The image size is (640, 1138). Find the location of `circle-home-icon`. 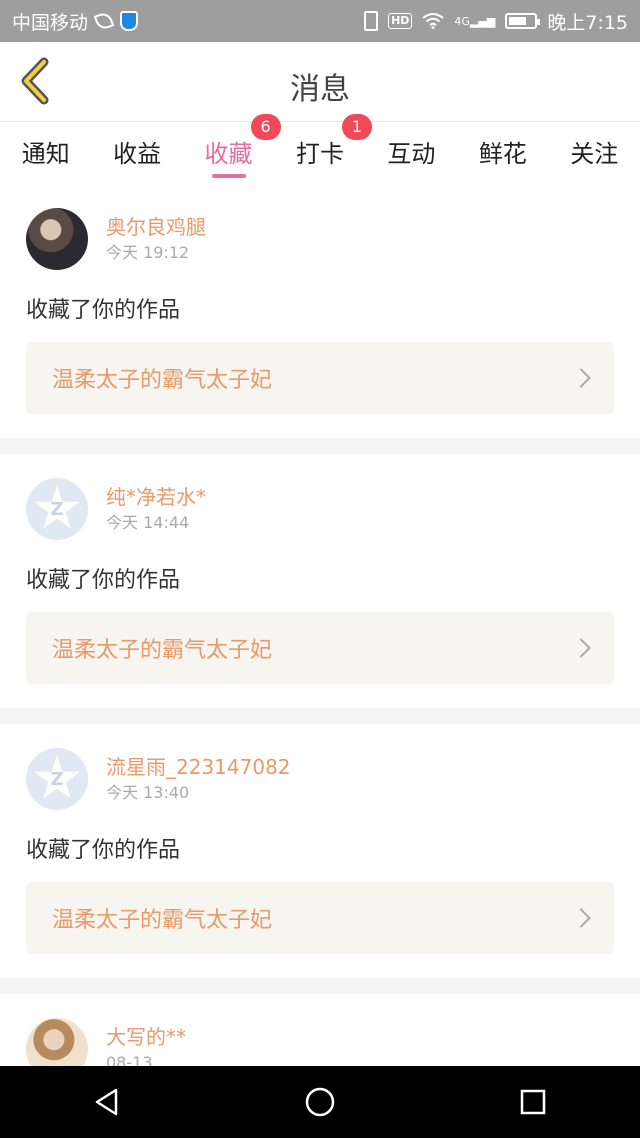

circle-home-icon is located at coordinates (320, 1102).